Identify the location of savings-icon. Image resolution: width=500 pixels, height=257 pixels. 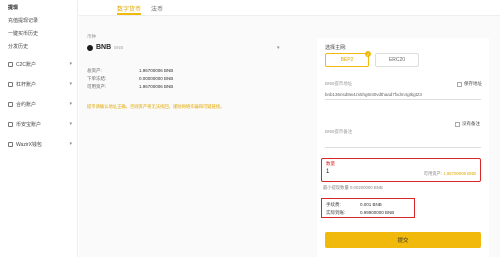
(10, 124).